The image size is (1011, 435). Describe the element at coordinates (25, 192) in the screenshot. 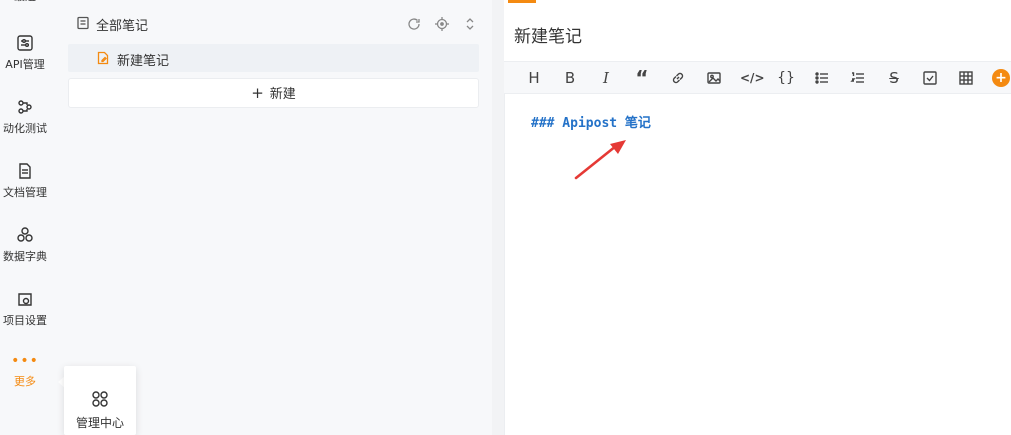

I see `nav-item-label: 文档管理` at that location.